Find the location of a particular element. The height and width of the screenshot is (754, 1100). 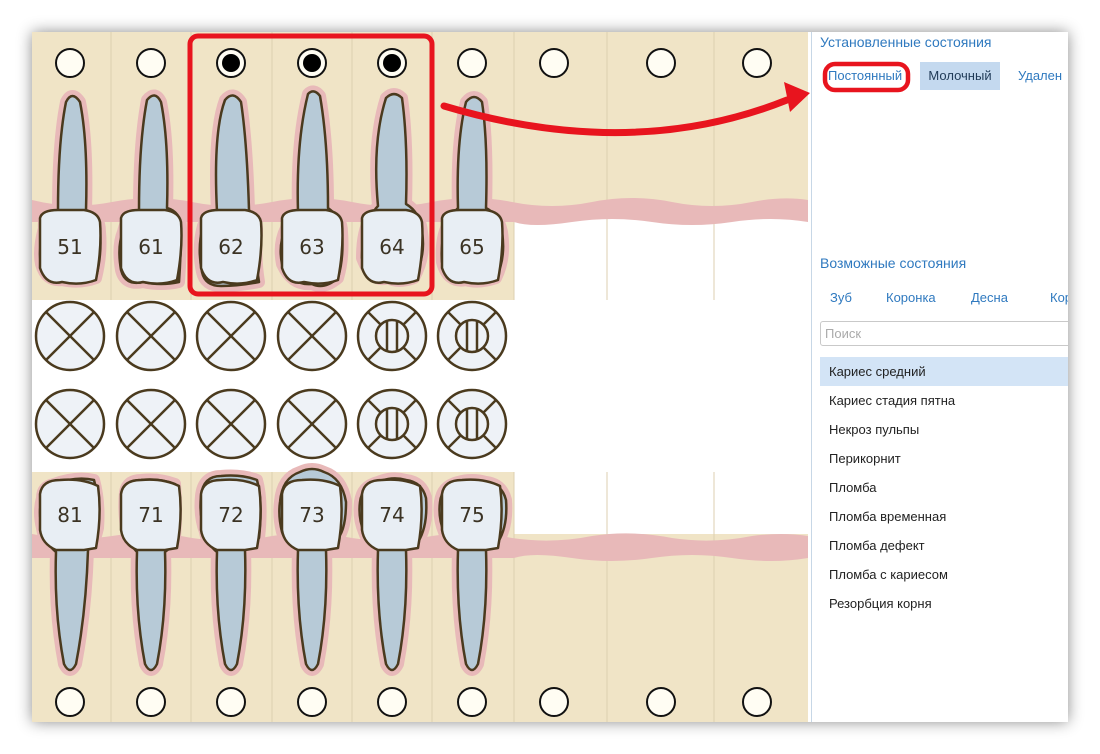

state-list-item: Пломба временная is located at coordinates (944, 516).